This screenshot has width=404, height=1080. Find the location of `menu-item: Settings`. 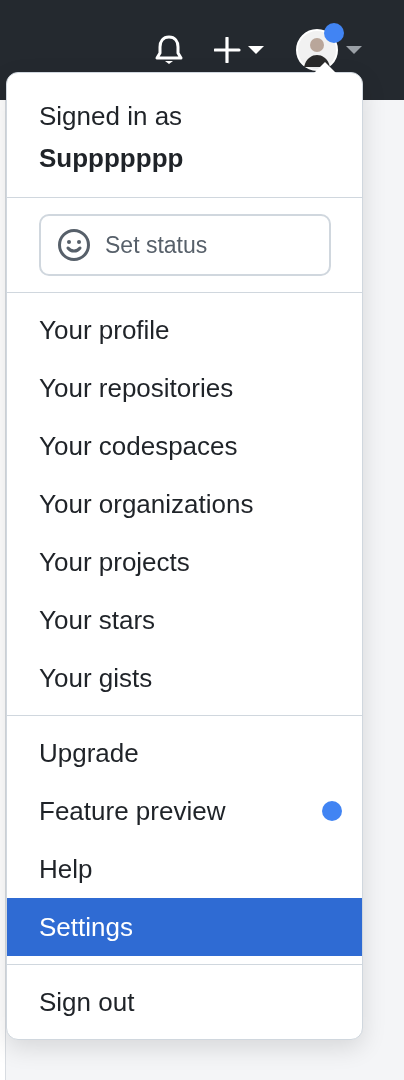

menu-item: Settings is located at coordinates (184, 927).